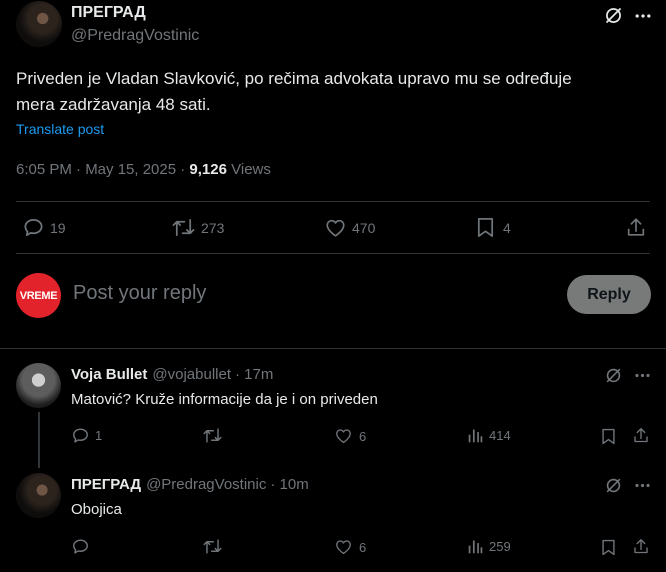 The width and height of the screenshot is (666, 572). Describe the element at coordinates (213, 227) in the screenshot. I see `repost-count: 273` at that location.